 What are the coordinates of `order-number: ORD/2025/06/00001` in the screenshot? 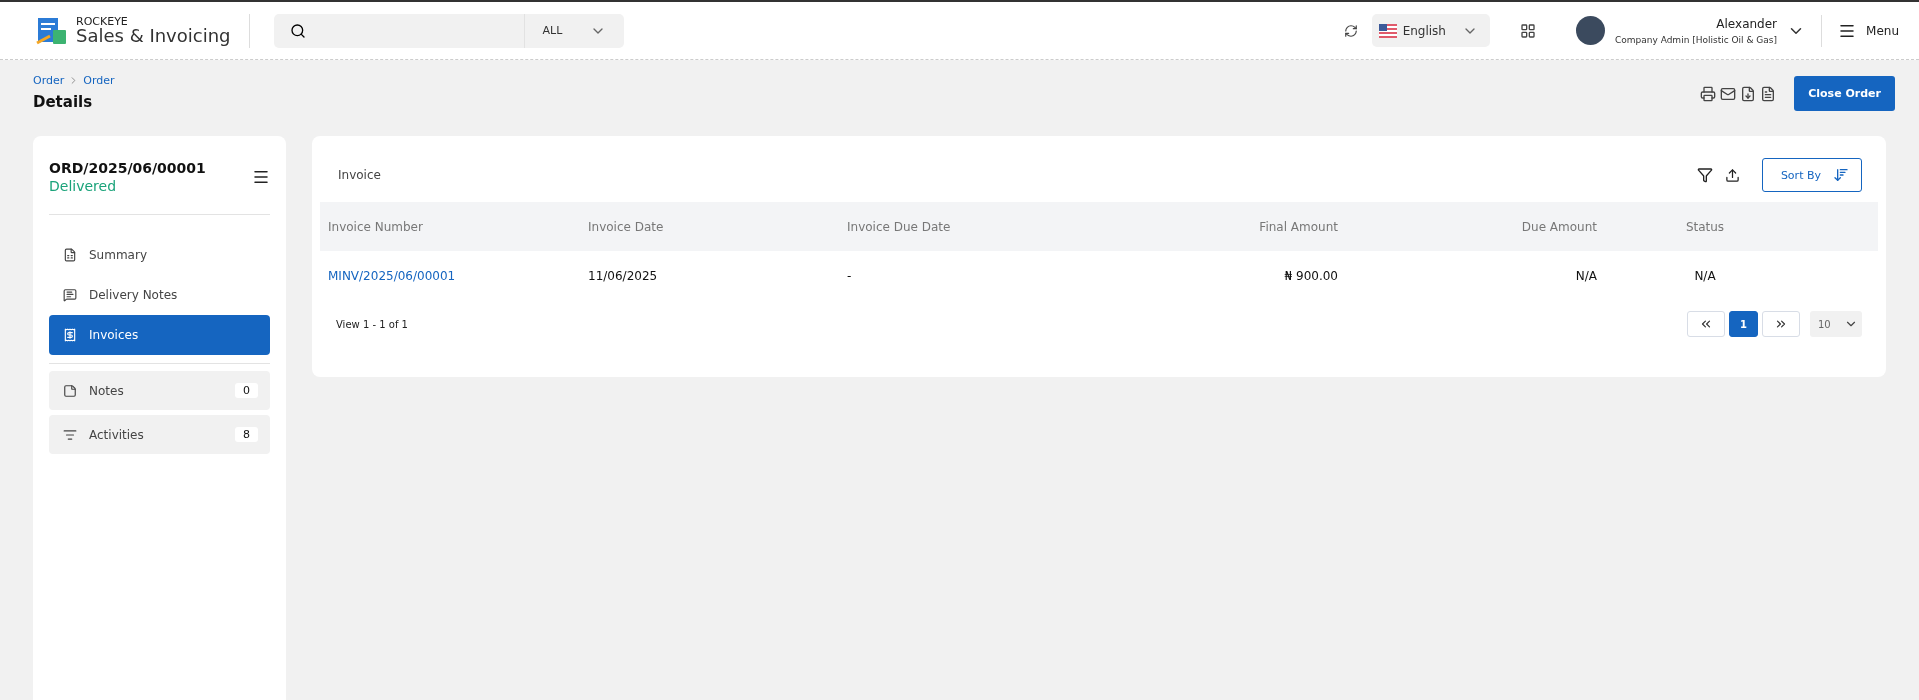 It's located at (127, 168).